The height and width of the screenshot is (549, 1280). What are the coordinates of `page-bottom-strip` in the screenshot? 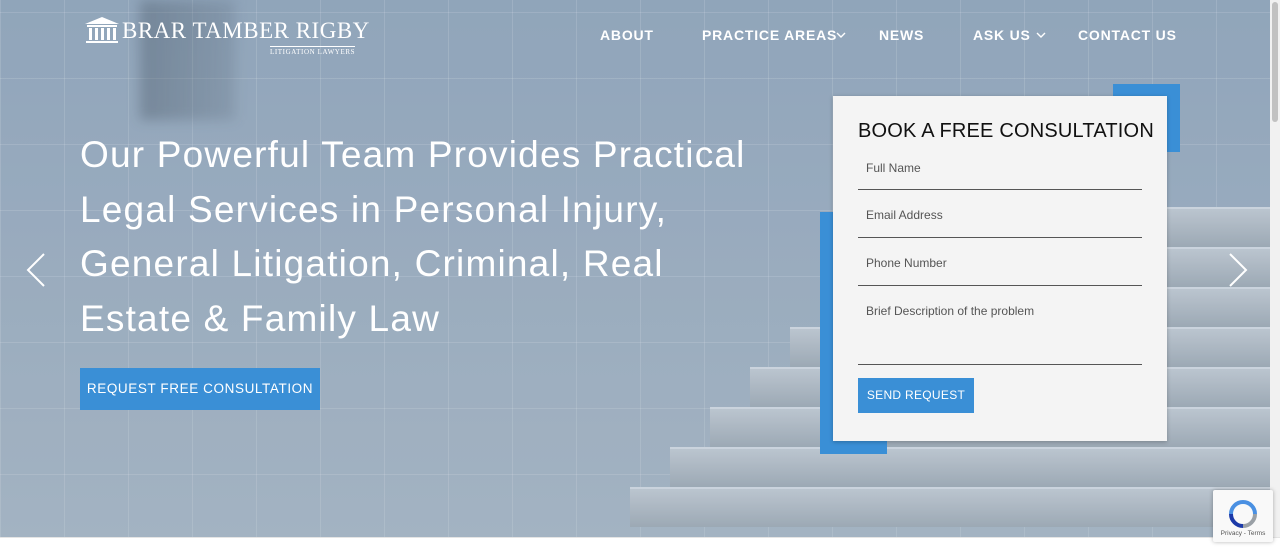 It's located at (640, 543).